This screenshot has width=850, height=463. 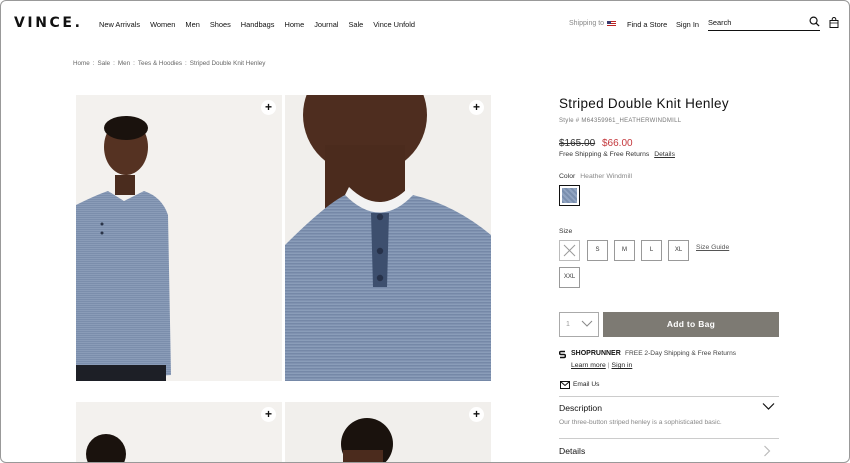 I want to click on shoprunner-learn-more-link: Learn more, so click(x=588, y=365).